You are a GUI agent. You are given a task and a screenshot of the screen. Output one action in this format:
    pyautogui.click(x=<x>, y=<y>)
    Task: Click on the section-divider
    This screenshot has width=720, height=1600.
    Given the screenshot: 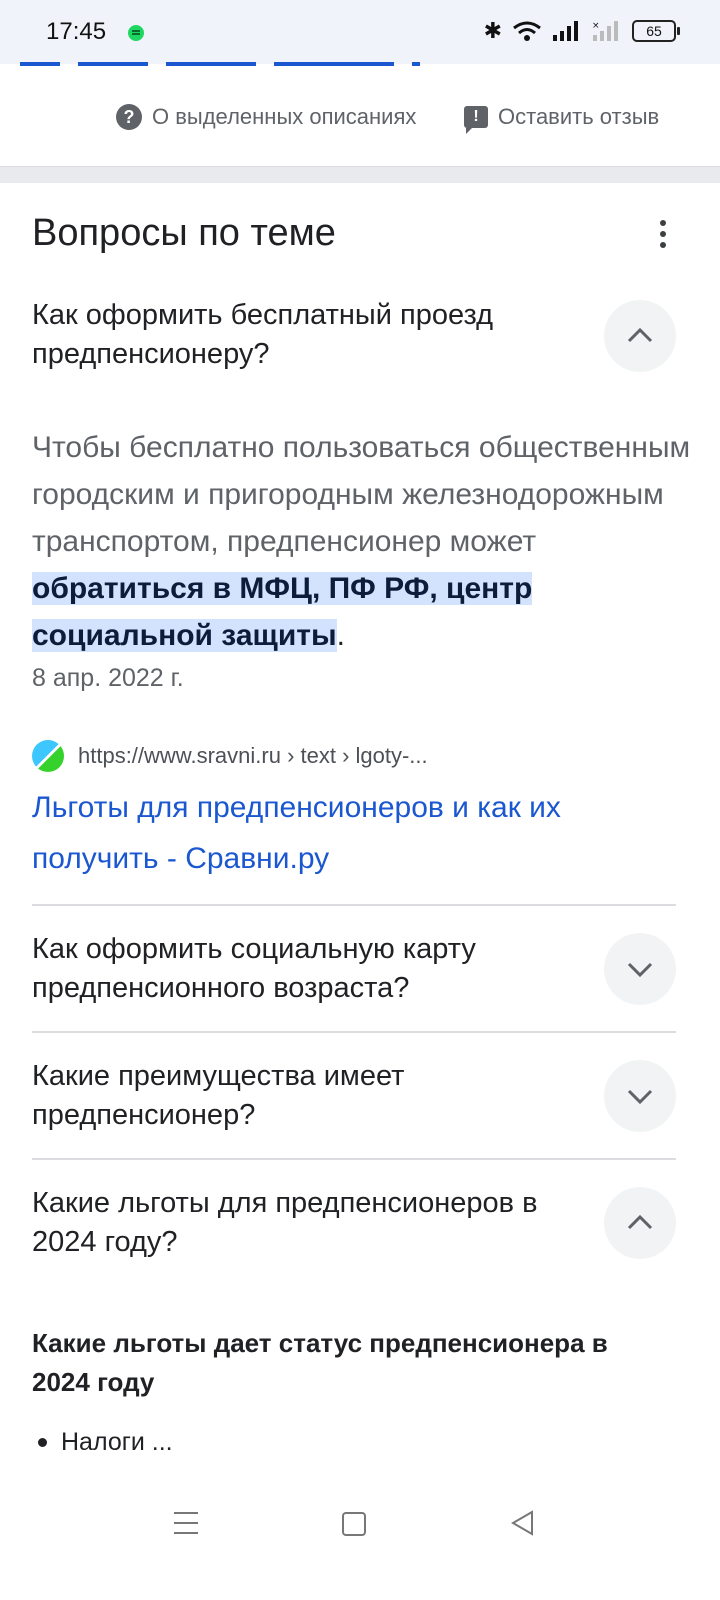 What is the action you would take?
    pyautogui.click(x=360, y=174)
    